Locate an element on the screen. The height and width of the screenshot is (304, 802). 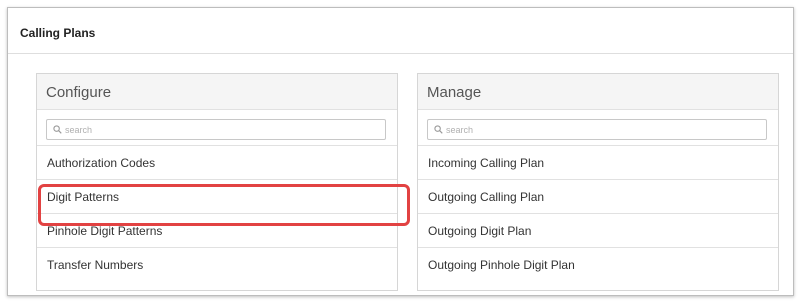
manage-search-row is located at coordinates (598, 128).